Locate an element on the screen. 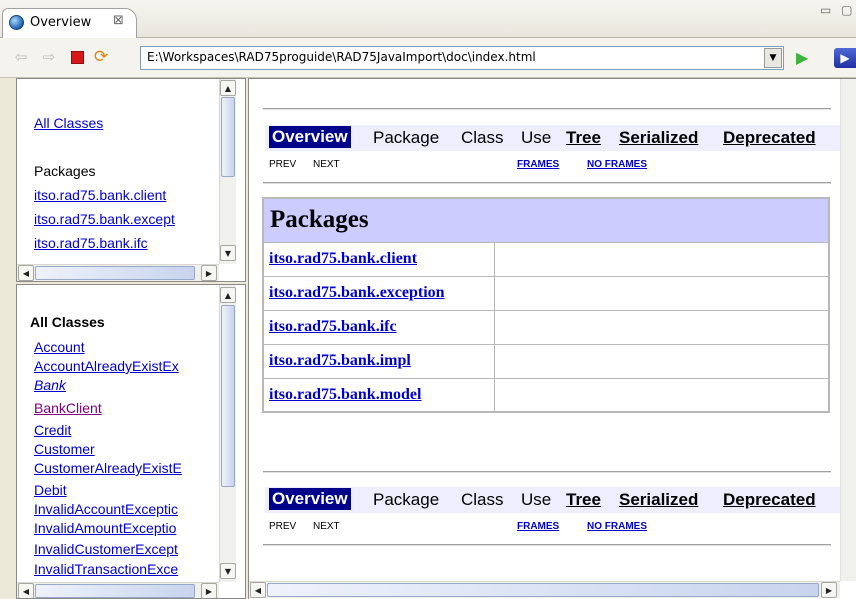 The image size is (856, 599). address-dropdown-button: ▼ is located at coordinates (773, 58).